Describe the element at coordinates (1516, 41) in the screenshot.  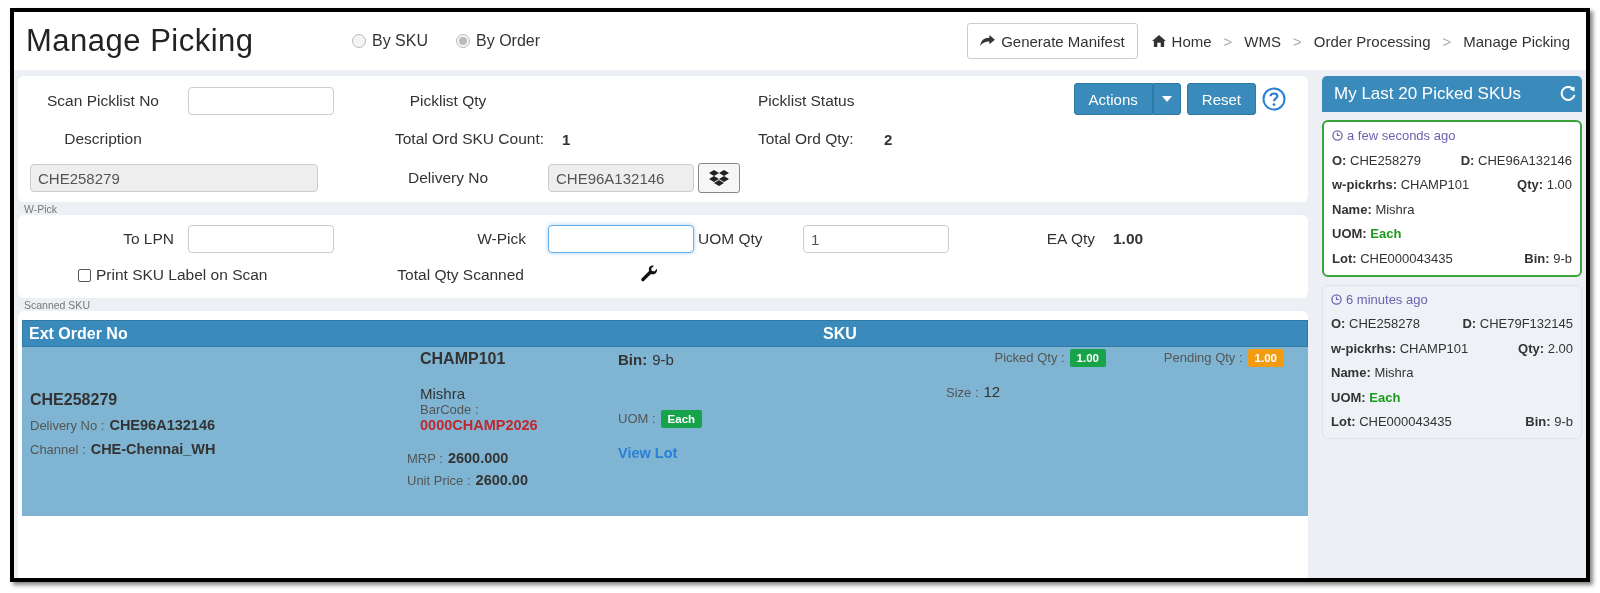
I see `breadcrumb-link: Manage Picking` at that location.